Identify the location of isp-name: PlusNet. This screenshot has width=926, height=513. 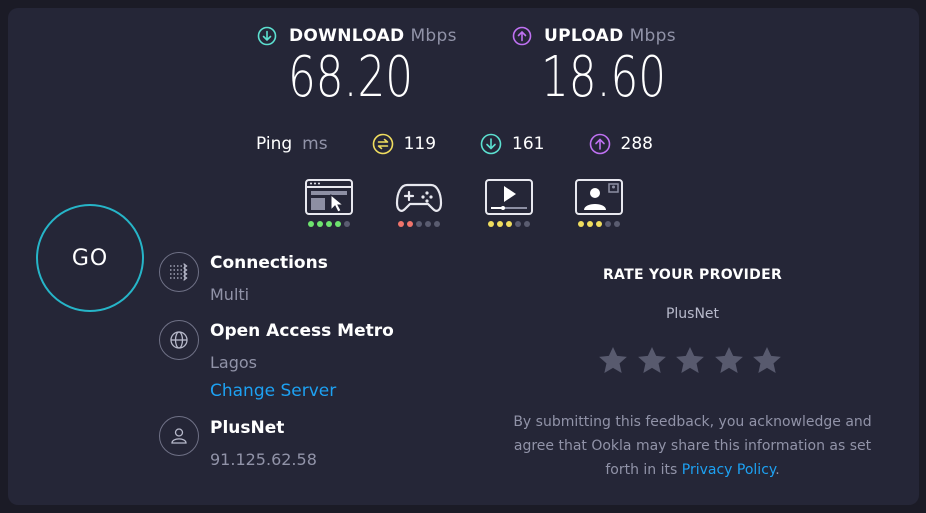
(247, 428).